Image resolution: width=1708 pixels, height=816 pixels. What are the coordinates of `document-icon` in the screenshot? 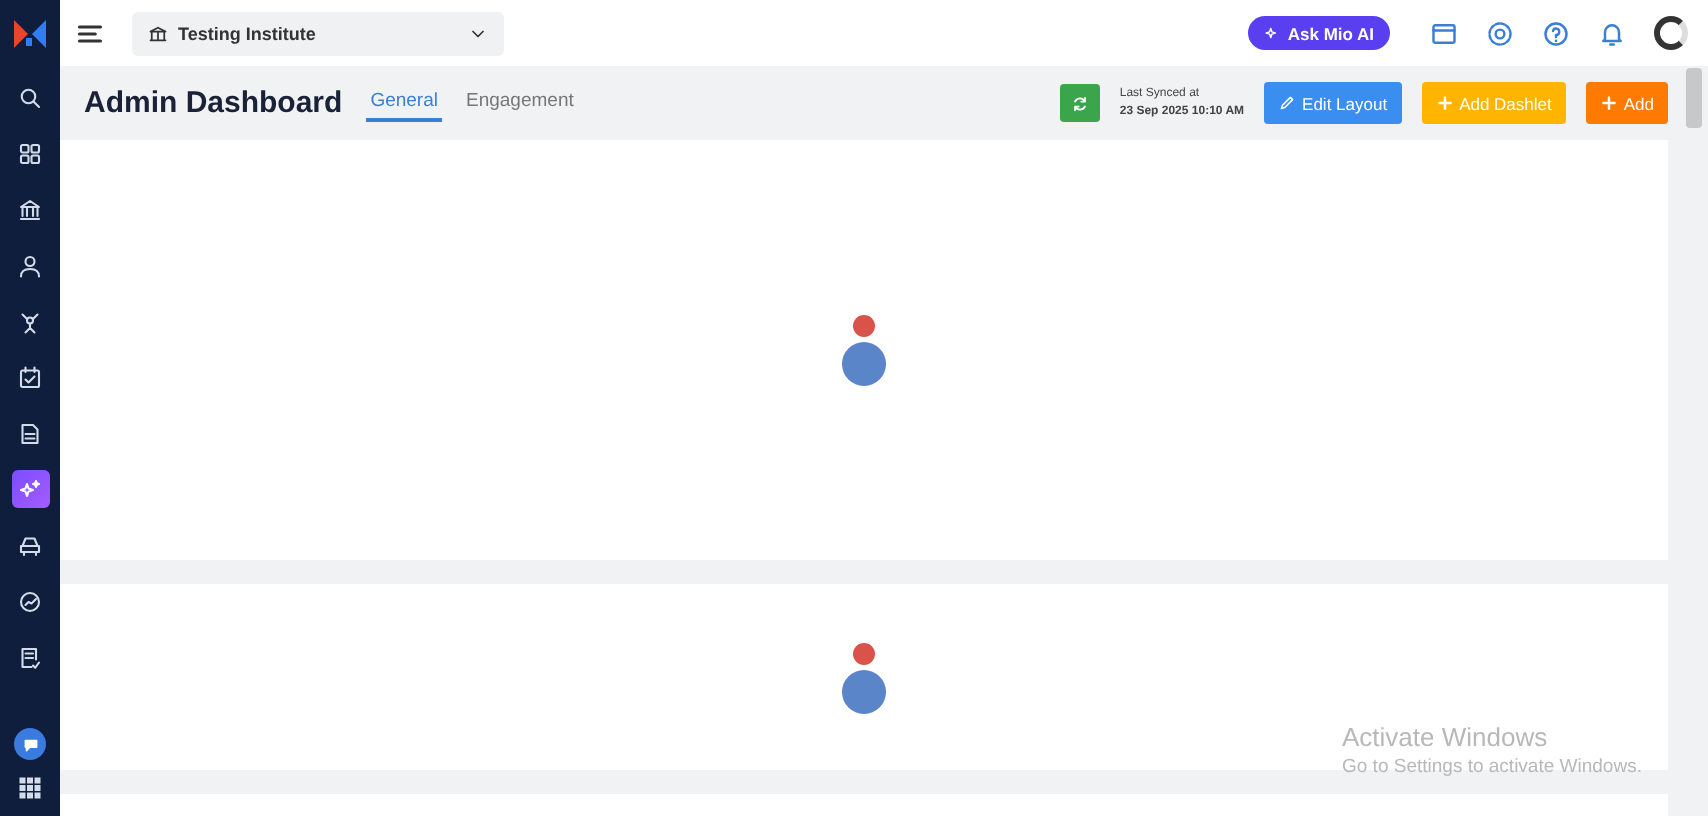 It's located at (30, 433).